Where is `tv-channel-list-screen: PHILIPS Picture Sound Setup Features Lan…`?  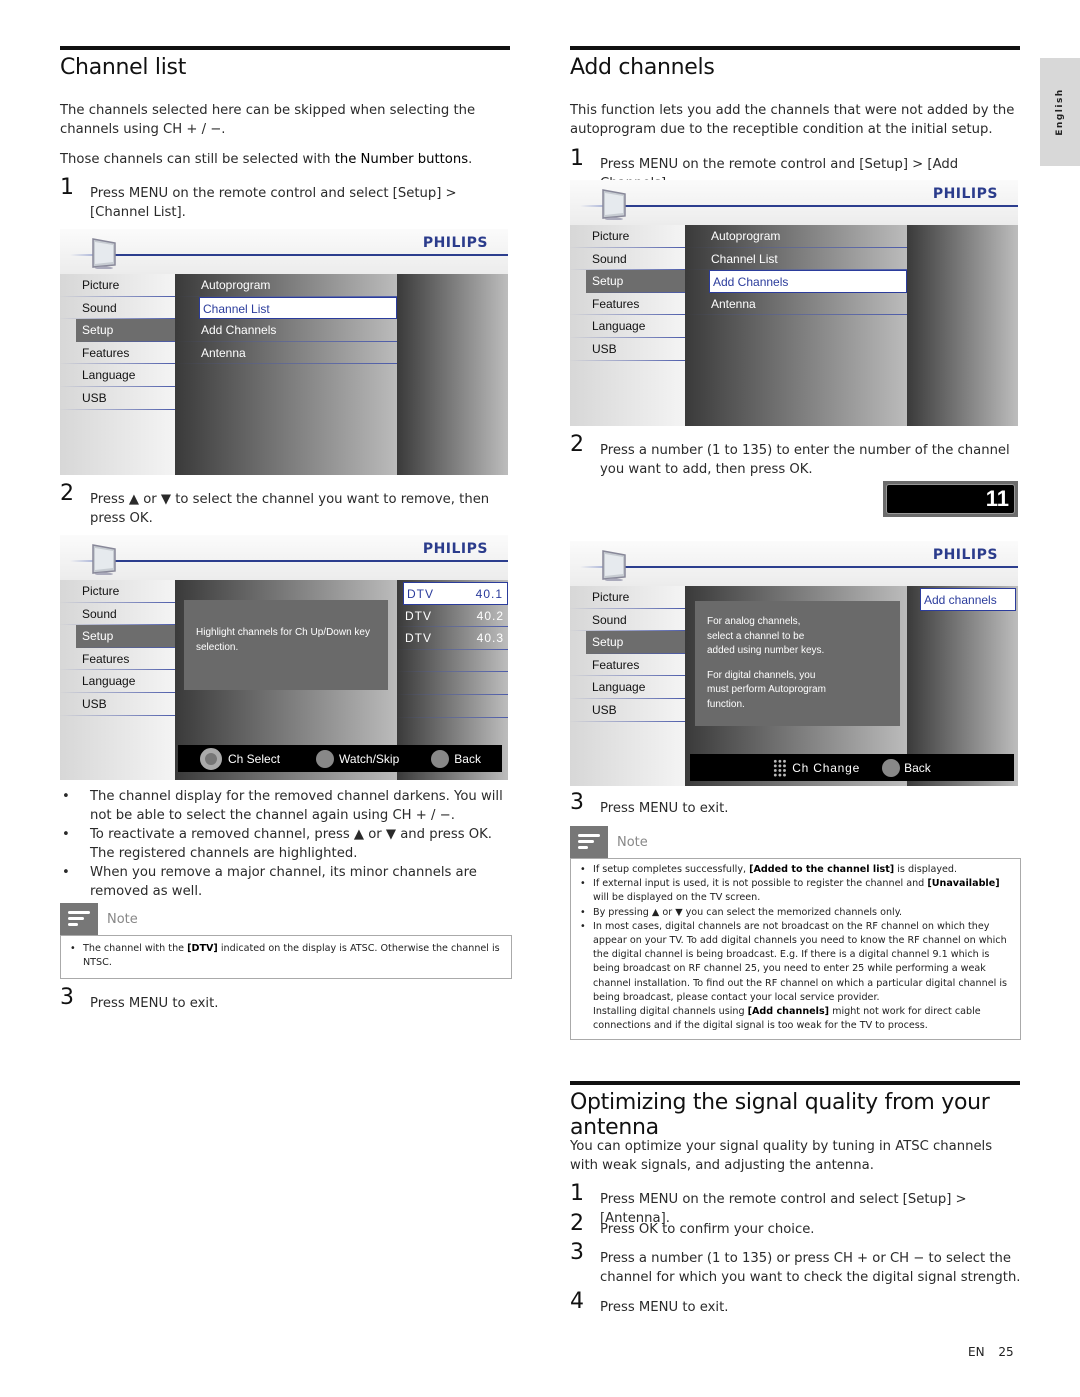 tv-channel-list-screen: PHILIPS Picture Sound Setup Features Lan… is located at coordinates (284, 657).